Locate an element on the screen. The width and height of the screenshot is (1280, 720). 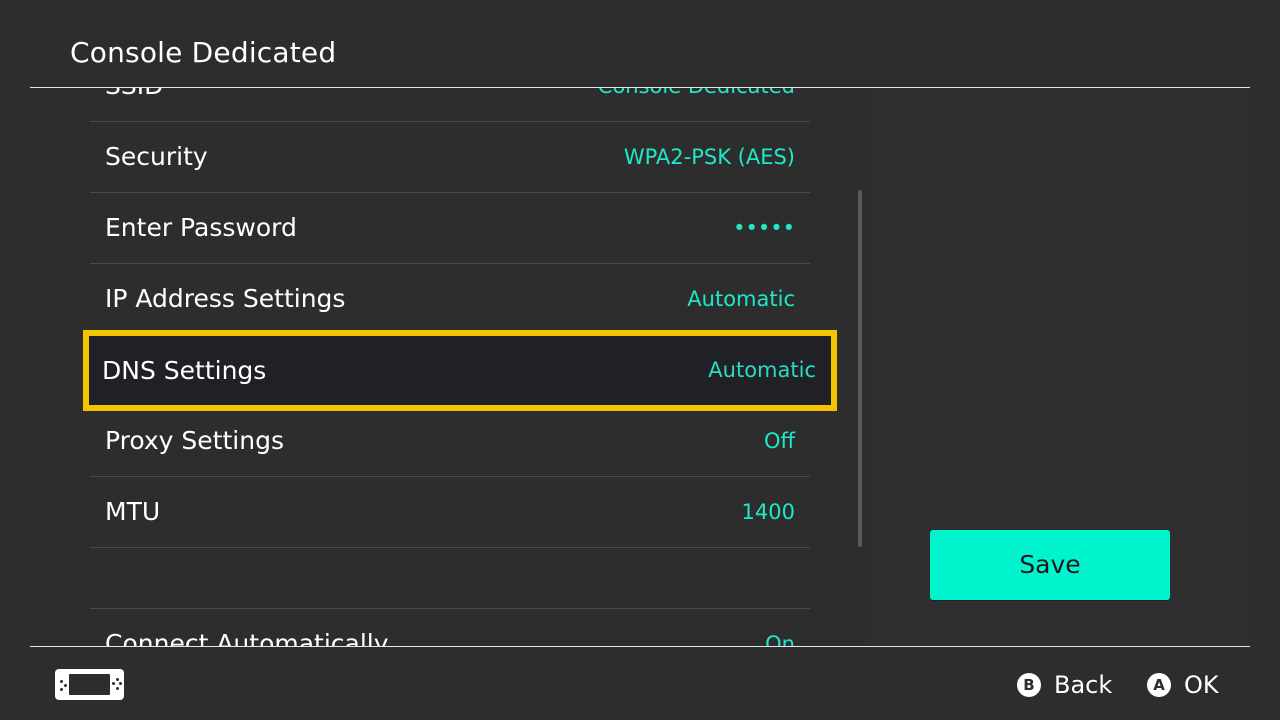
setting-row-password: Enter Password ••••• is located at coordinates (450, 228).